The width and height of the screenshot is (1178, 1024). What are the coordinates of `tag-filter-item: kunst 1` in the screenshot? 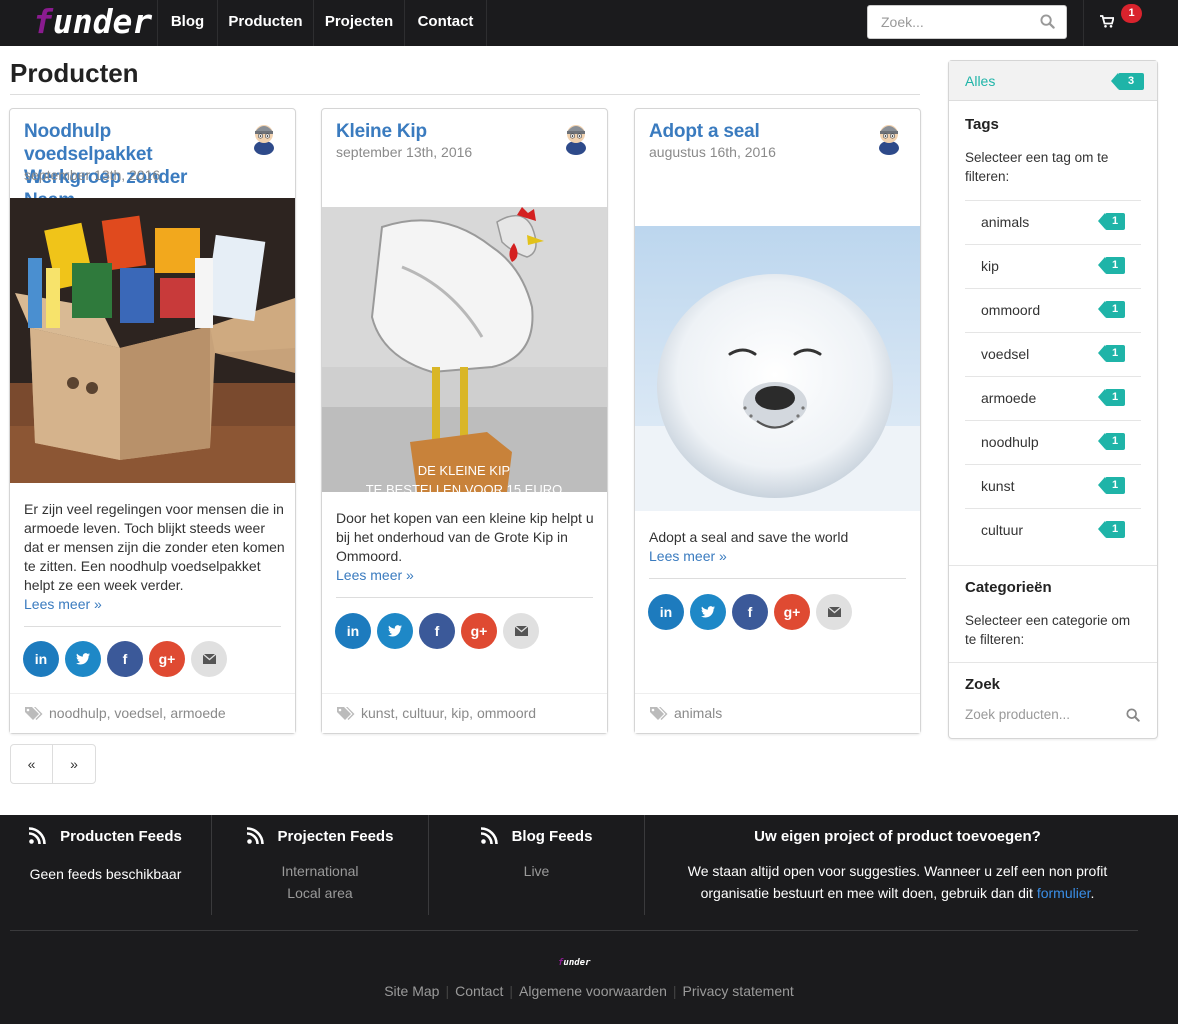 It's located at (1053, 486).